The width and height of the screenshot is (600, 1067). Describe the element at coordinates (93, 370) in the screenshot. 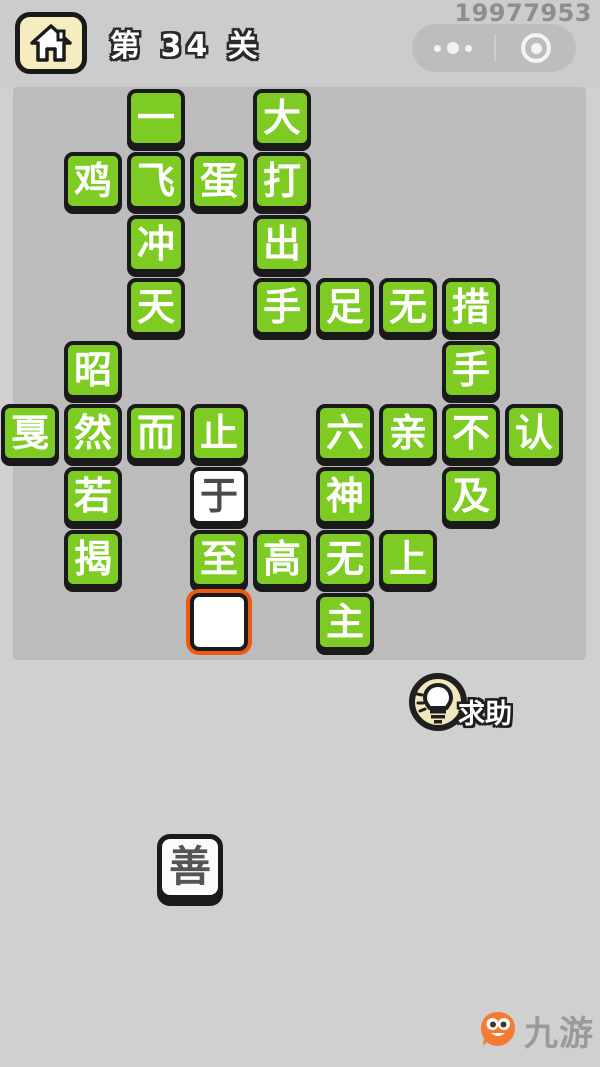

I see `grid-cell: 昭` at that location.